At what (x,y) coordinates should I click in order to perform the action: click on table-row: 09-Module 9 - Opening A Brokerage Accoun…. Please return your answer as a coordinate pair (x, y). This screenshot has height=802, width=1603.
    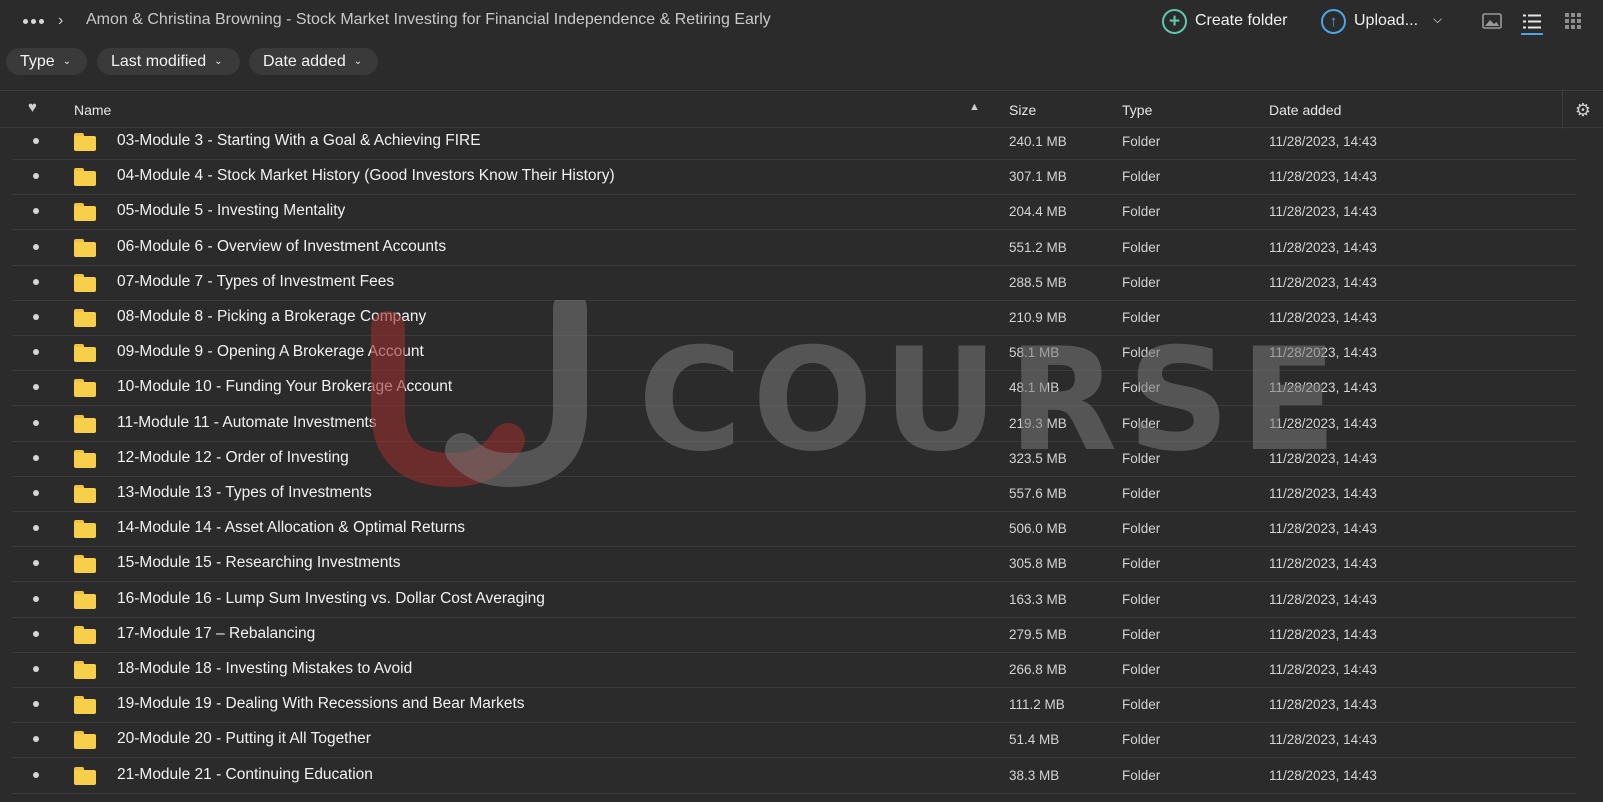
    Looking at the image, I should click on (794, 353).